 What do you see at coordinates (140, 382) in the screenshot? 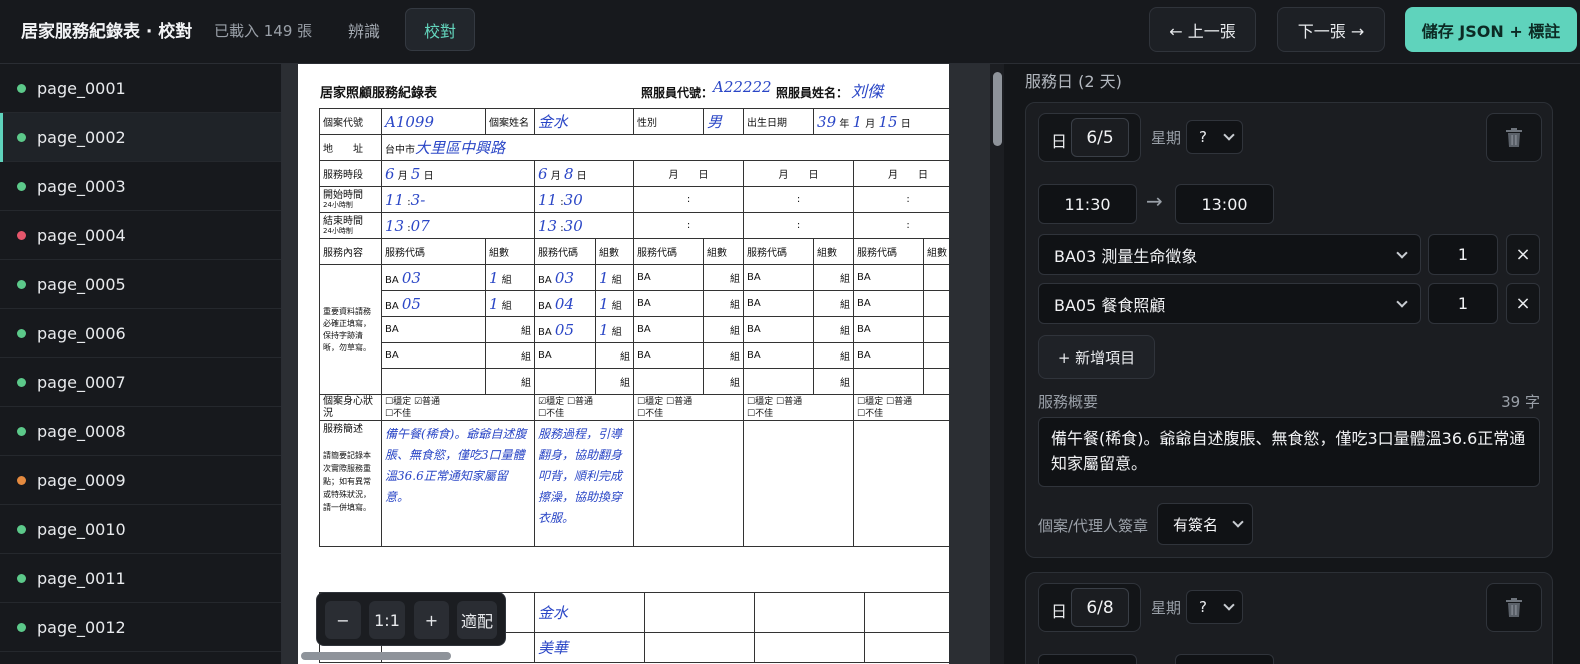
I see `sidebar-item-page_0007: page_0007` at bounding box center [140, 382].